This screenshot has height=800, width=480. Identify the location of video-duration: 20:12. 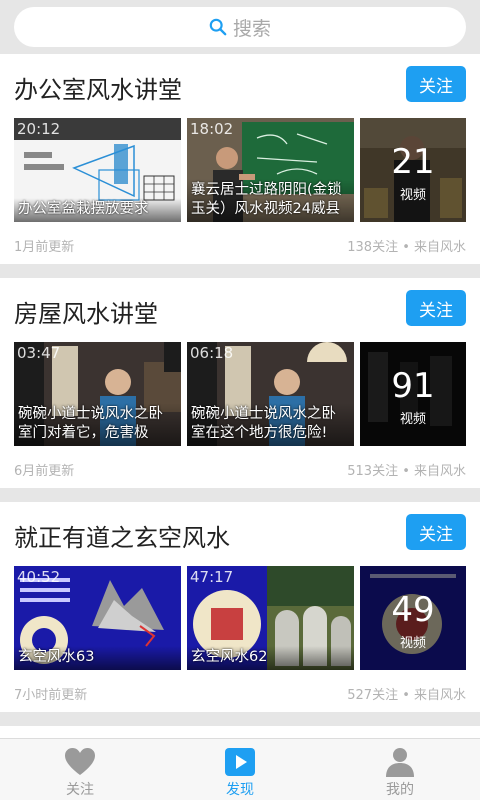
(39, 129).